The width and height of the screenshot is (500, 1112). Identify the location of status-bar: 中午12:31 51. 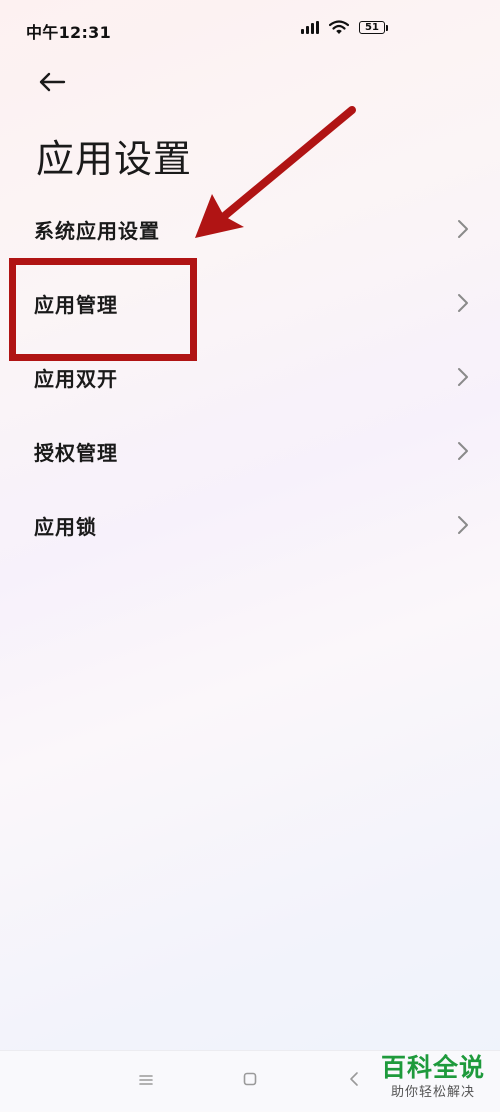
(250, 30).